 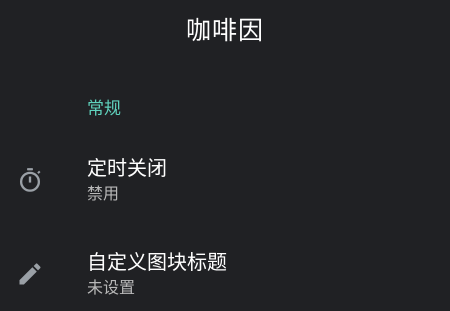 What do you see at coordinates (157, 262) in the screenshot?
I see `preference-title: 自定义图块标题` at bounding box center [157, 262].